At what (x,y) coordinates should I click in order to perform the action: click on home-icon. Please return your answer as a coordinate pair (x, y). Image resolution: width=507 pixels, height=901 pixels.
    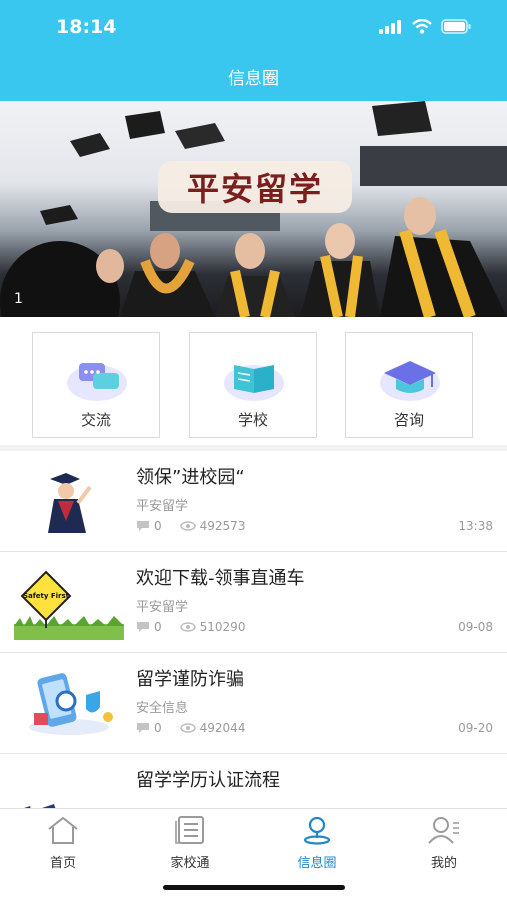
    Looking at the image, I should click on (63, 830).